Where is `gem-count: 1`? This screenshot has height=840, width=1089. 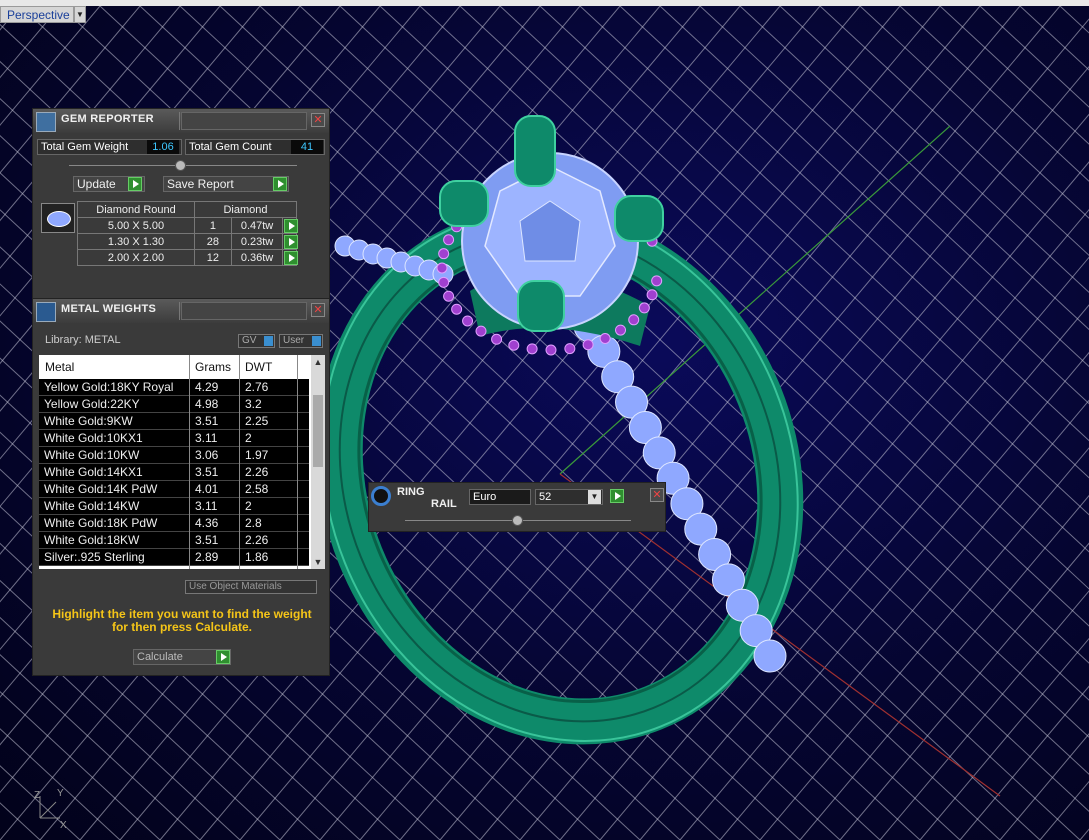
gem-count: 1 is located at coordinates (213, 225).